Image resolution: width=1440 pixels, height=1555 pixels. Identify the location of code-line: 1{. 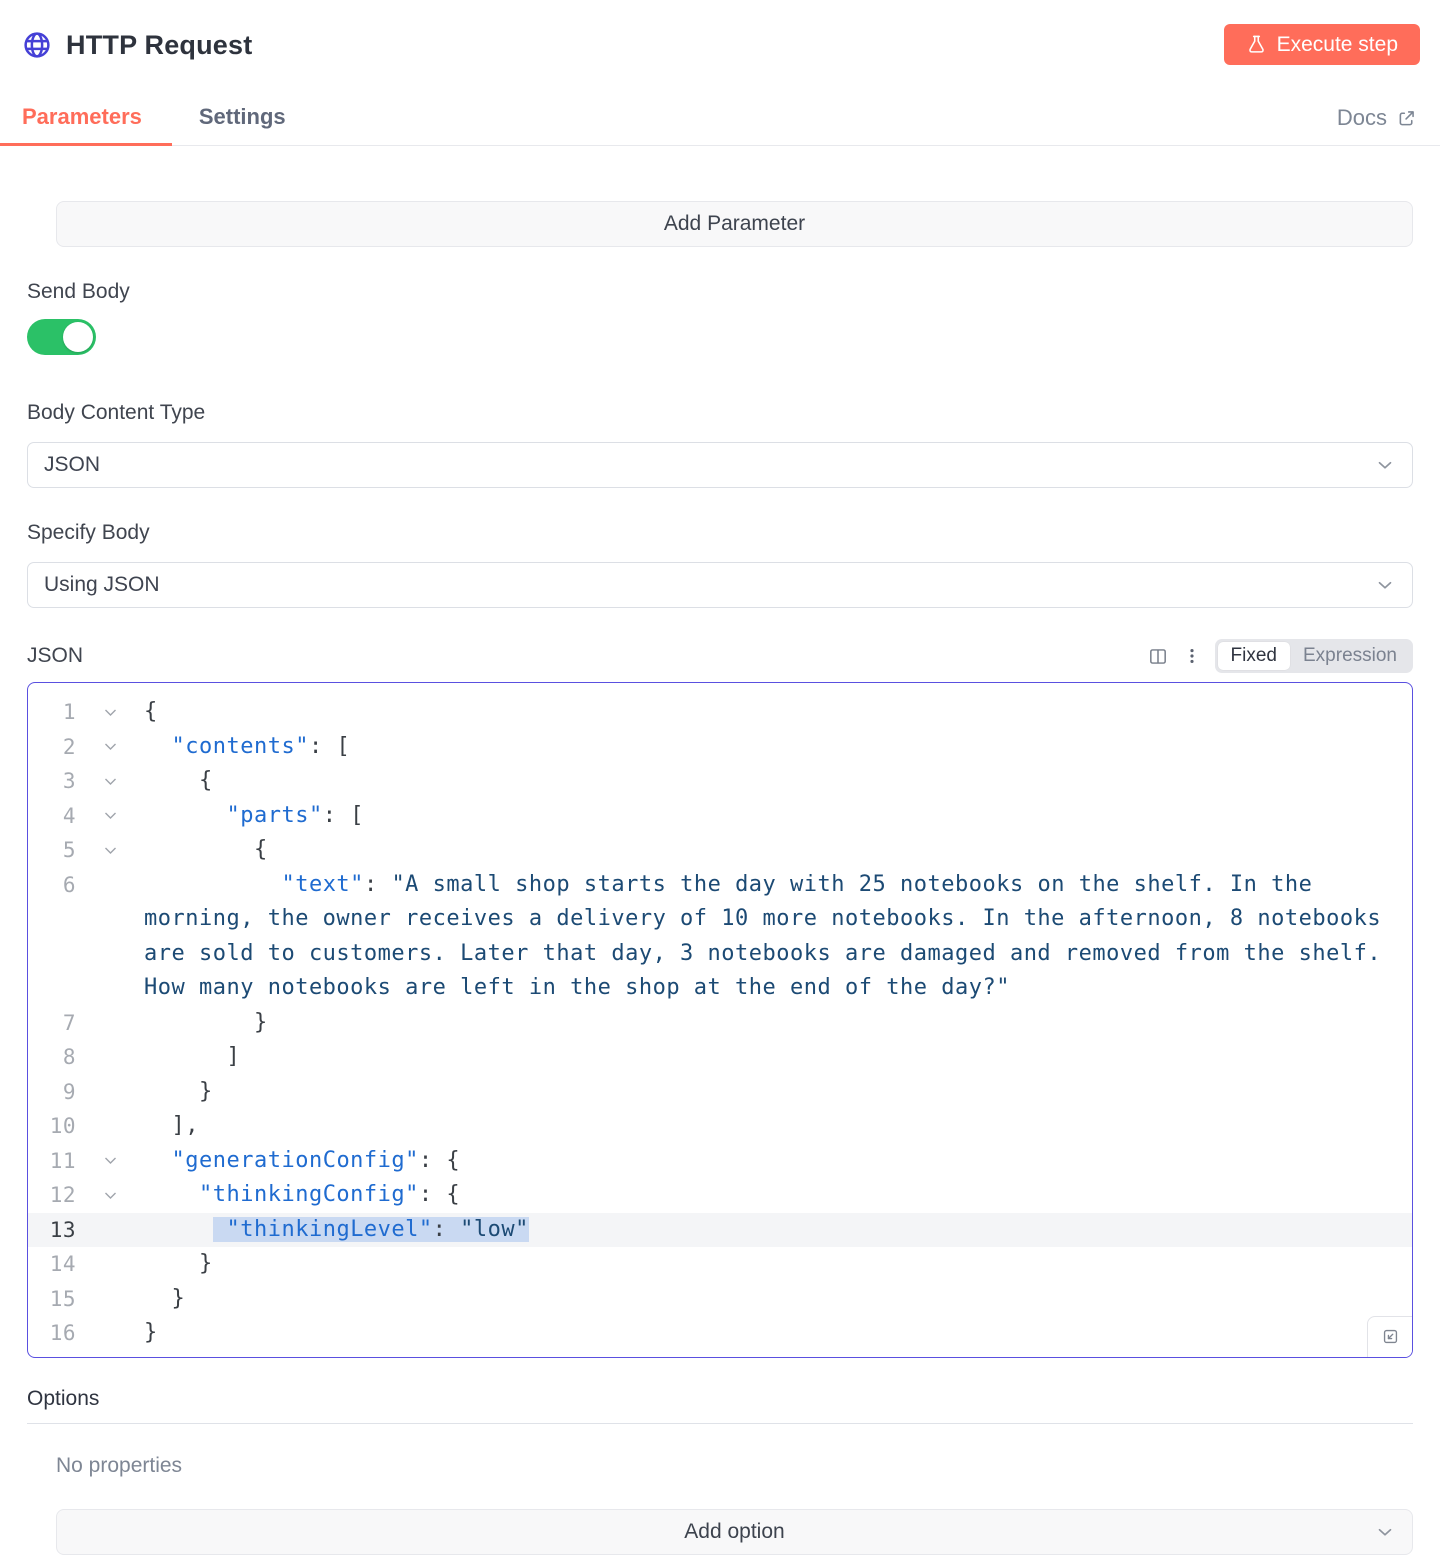
(720, 712).